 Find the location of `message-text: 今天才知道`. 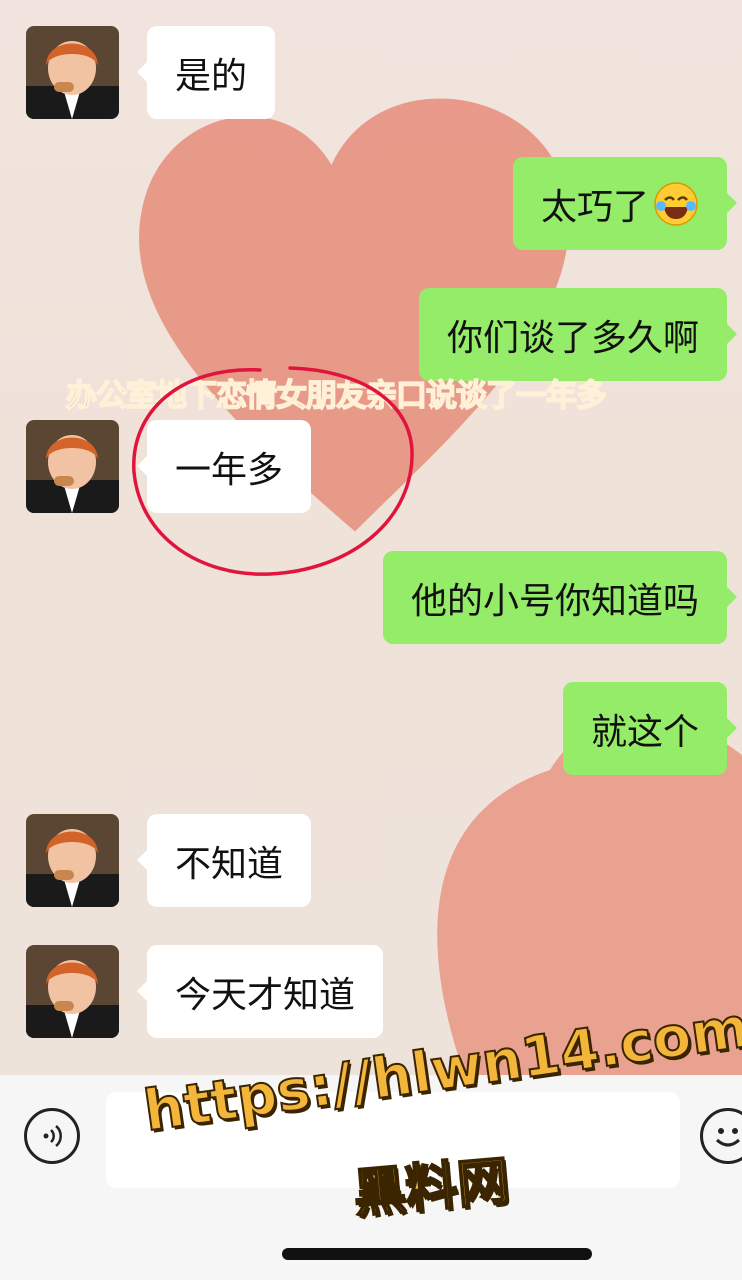

message-text: 今天才知道 is located at coordinates (265, 995).